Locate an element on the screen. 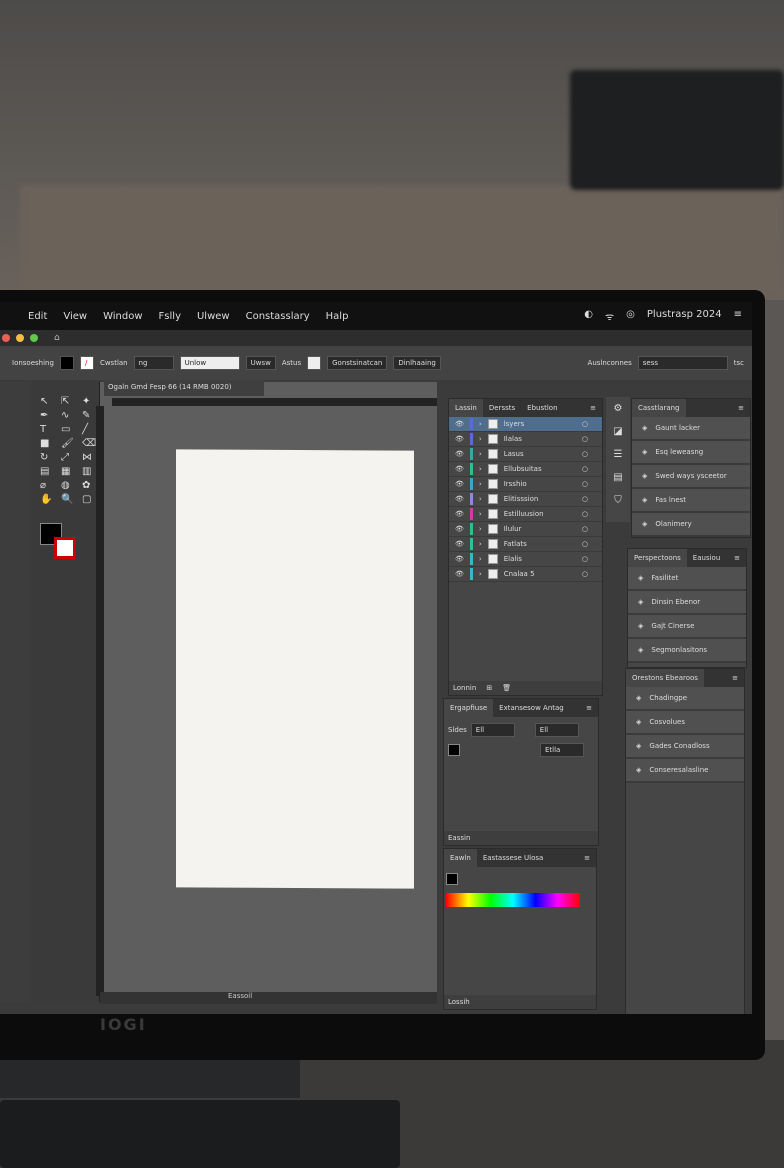 This screenshot has height=1168, width=784. opacity-swatch is located at coordinates (314, 363).